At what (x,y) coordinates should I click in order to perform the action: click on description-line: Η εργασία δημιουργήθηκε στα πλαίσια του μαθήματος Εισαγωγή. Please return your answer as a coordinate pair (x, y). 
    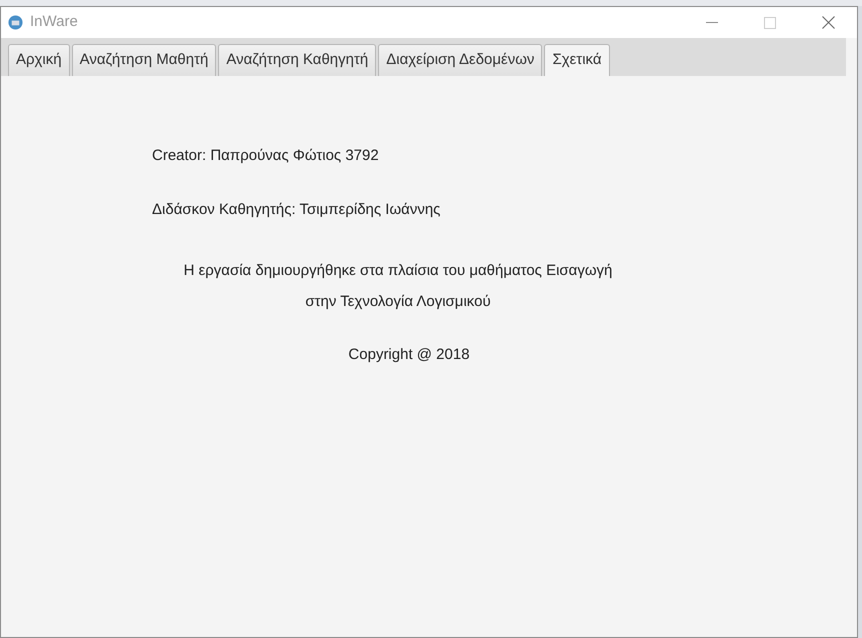
    Looking at the image, I should click on (398, 271).